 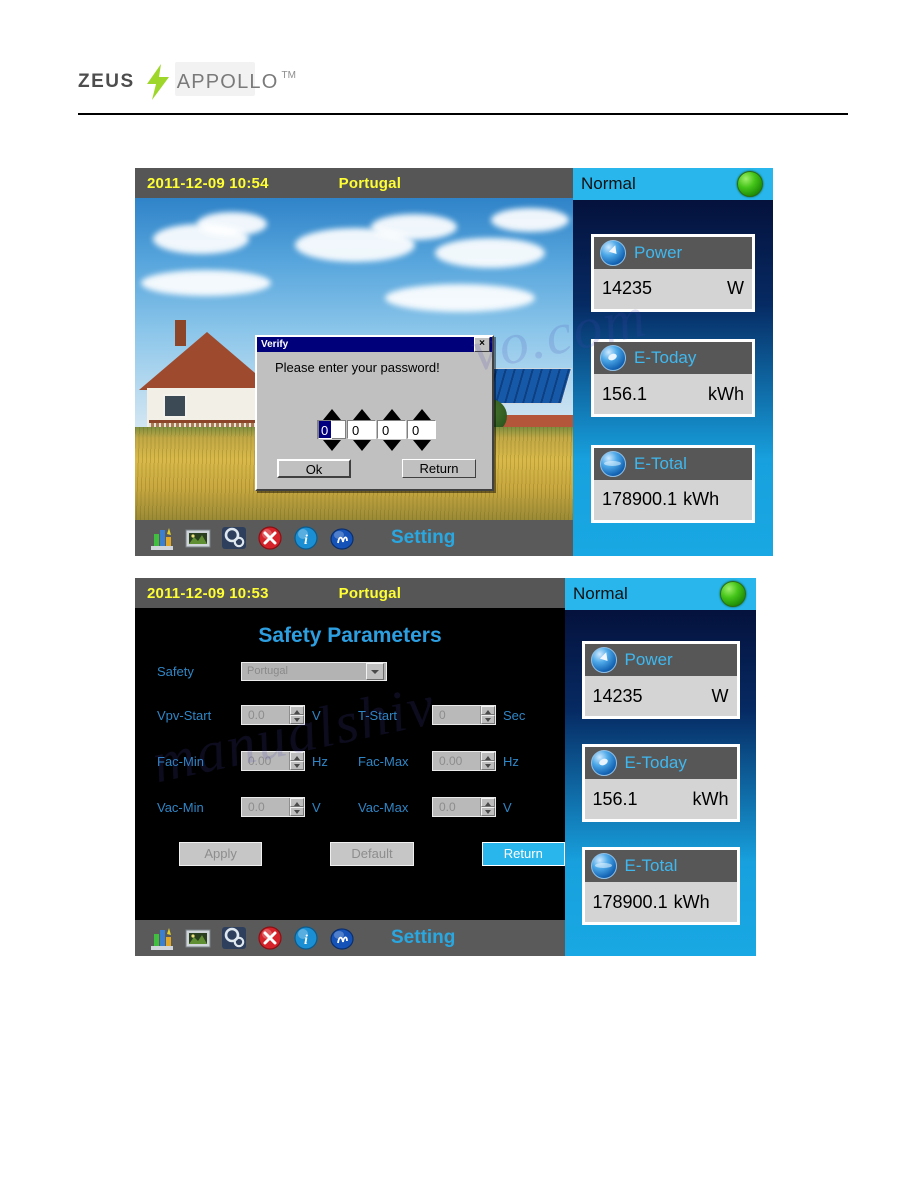 What do you see at coordinates (314, 468) in the screenshot?
I see `ok-button: Ok` at bounding box center [314, 468].